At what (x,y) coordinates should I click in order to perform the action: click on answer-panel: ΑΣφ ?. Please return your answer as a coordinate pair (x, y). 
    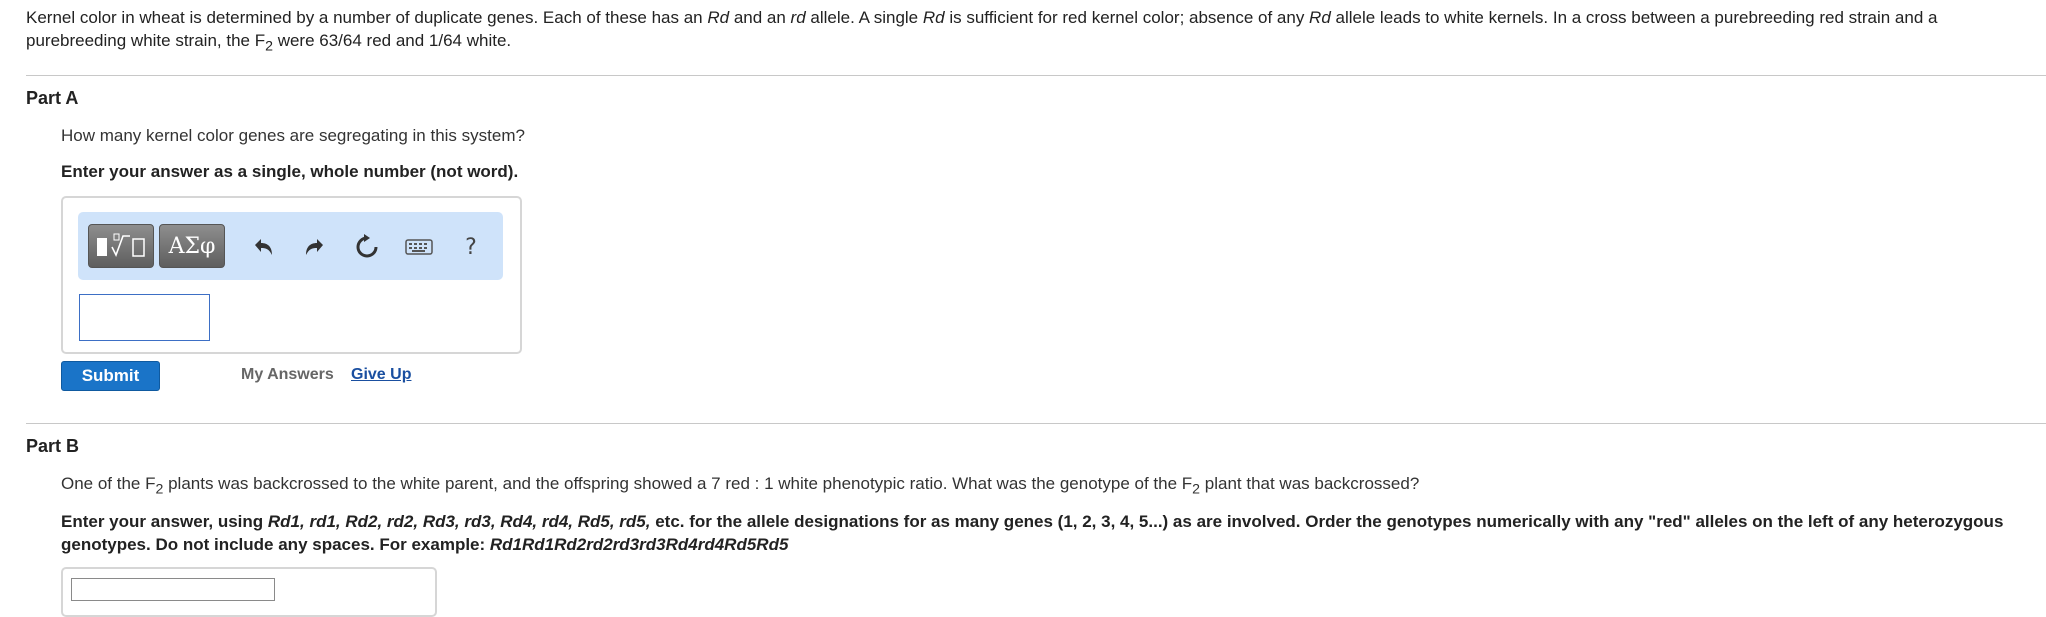
    Looking at the image, I should click on (291, 275).